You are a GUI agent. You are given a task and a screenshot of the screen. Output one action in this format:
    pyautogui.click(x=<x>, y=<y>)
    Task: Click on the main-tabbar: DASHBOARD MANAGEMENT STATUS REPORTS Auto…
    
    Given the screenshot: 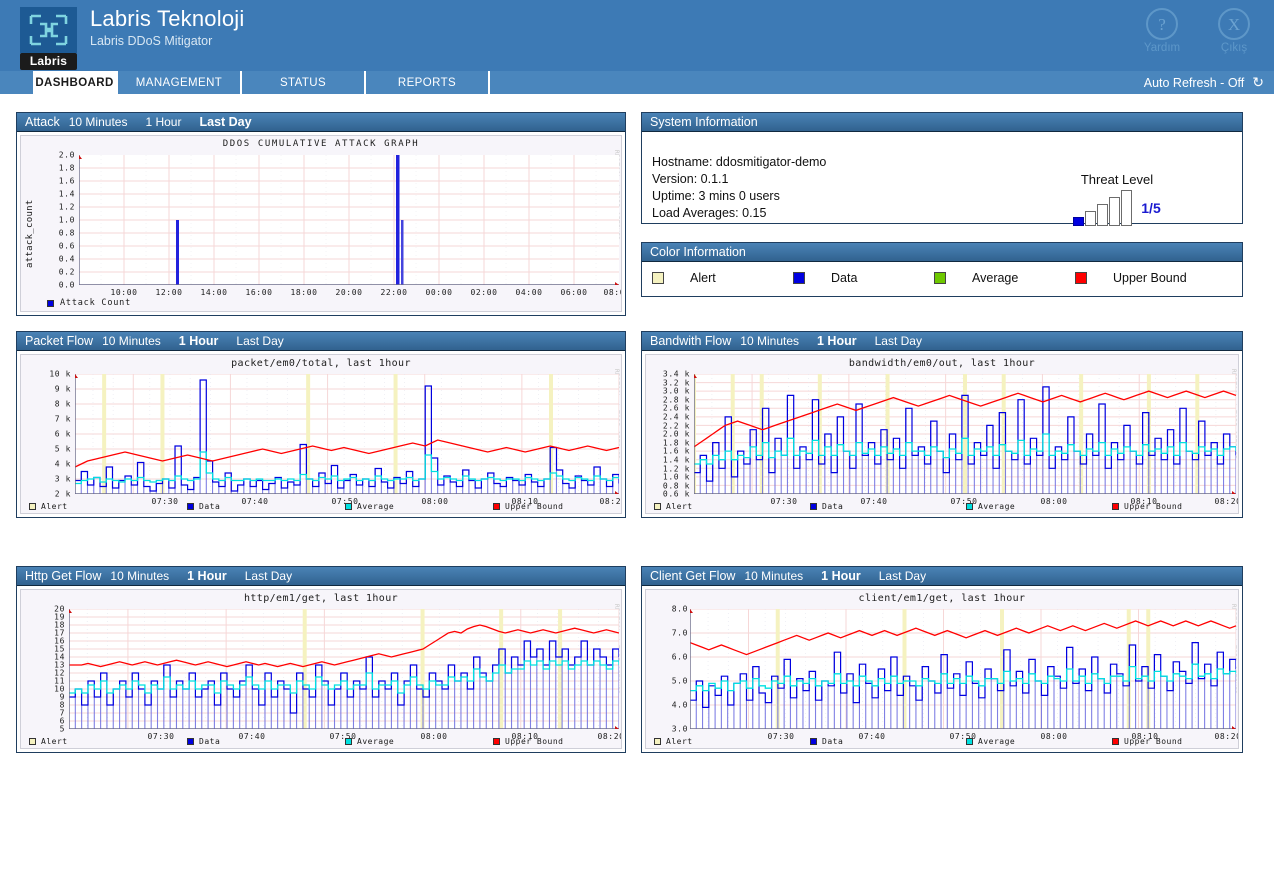 What is the action you would take?
    pyautogui.click(x=637, y=82)
    